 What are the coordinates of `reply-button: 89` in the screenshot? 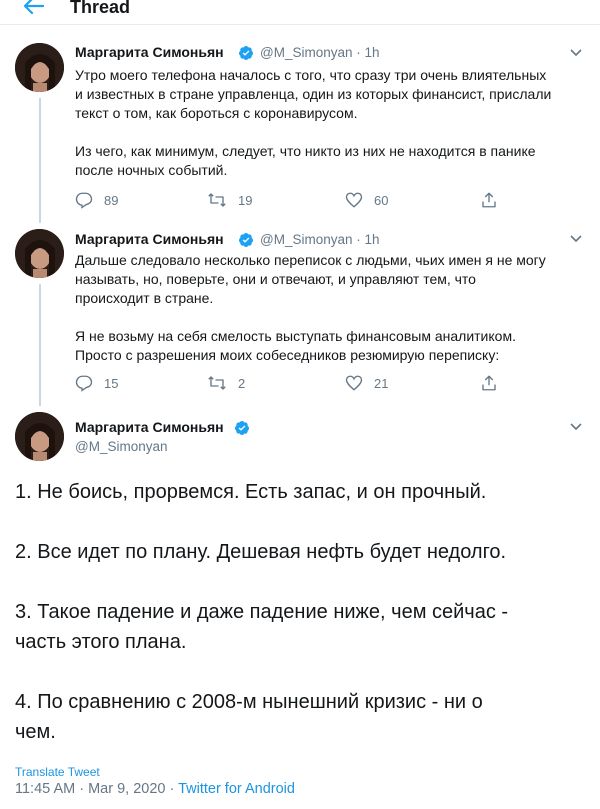 It's located at (96, 200).